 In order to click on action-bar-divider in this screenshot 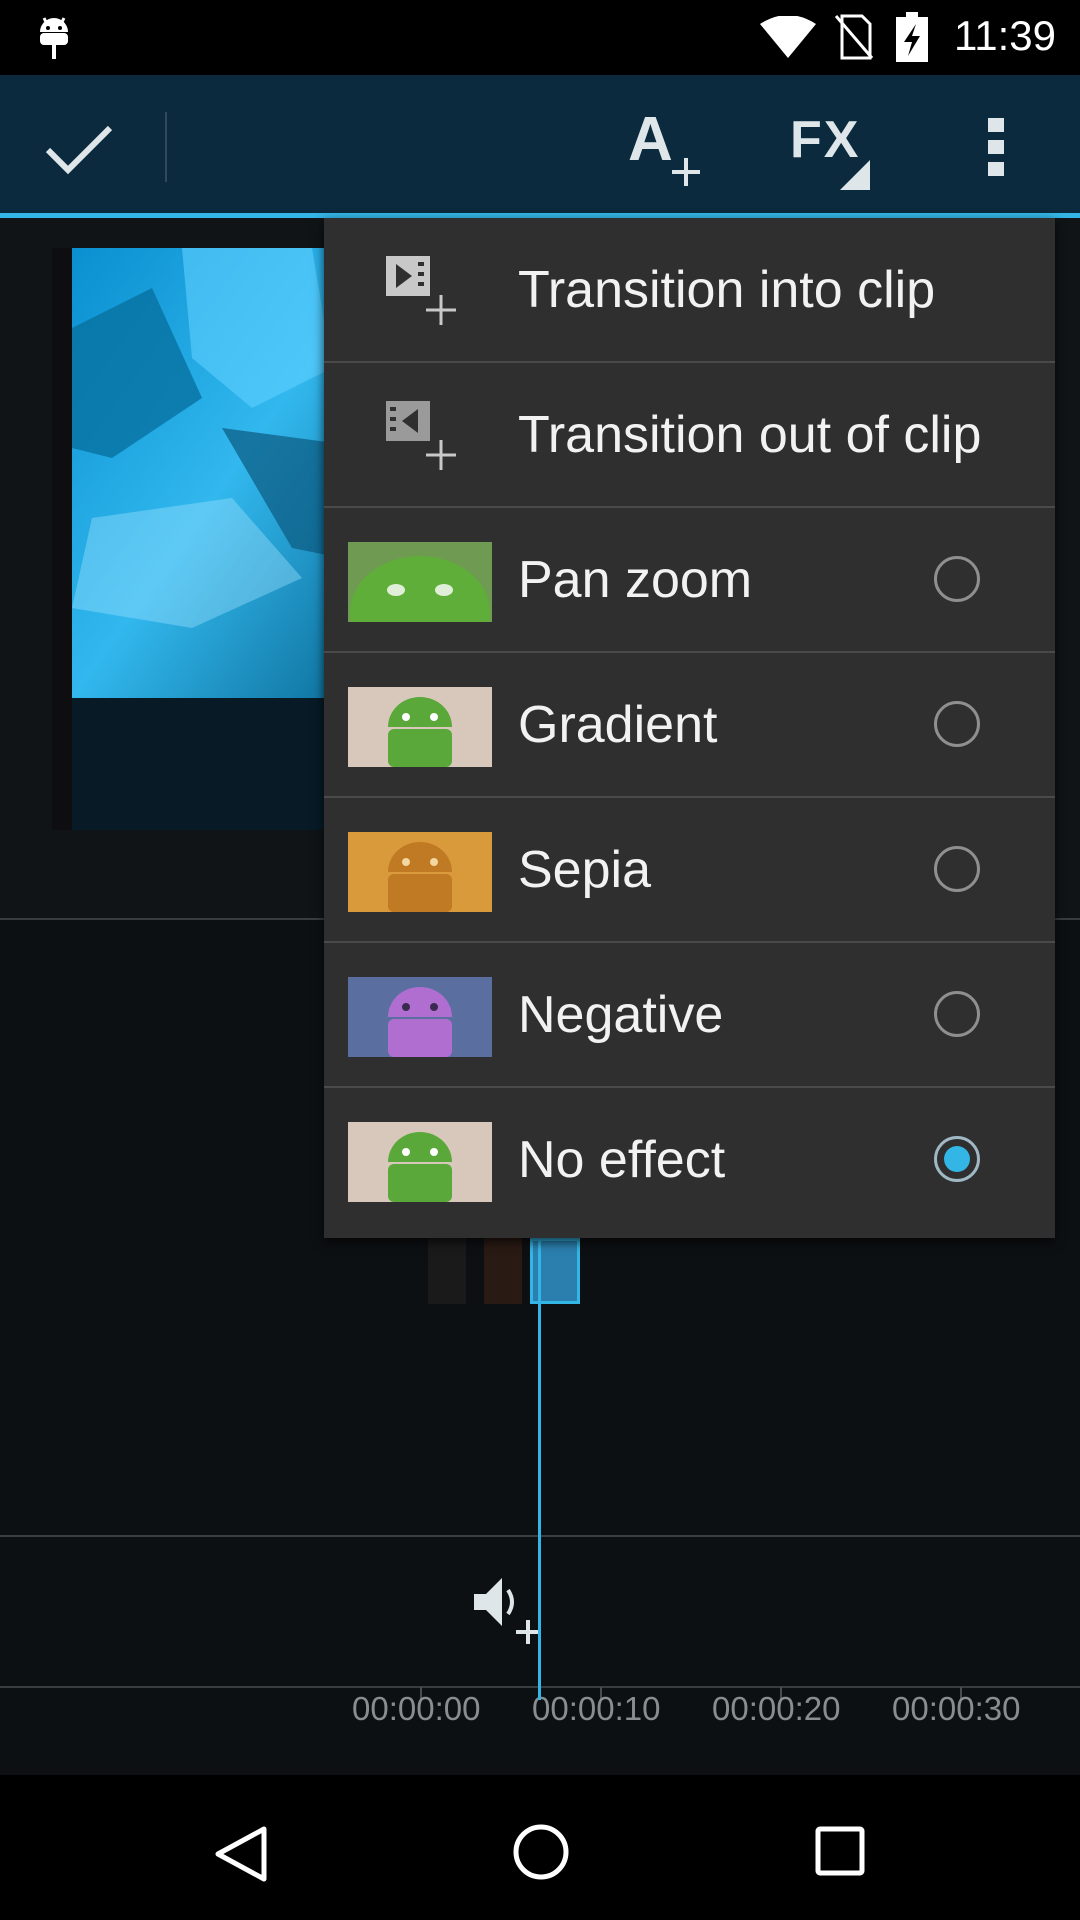, I will do `click(166, 147)`.